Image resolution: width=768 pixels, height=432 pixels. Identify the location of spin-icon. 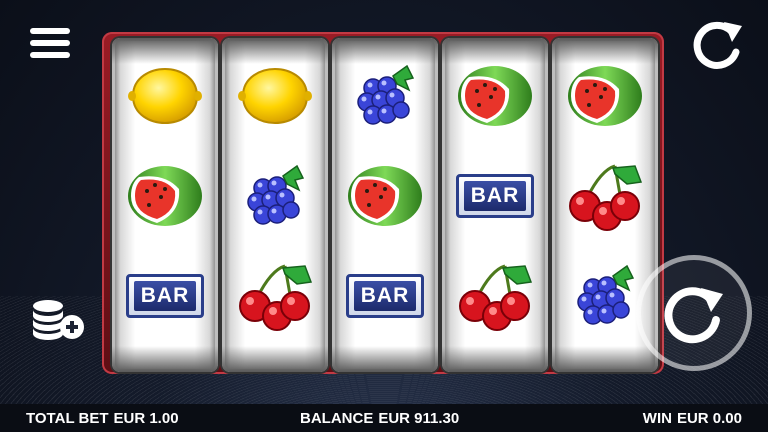
(693, 315).